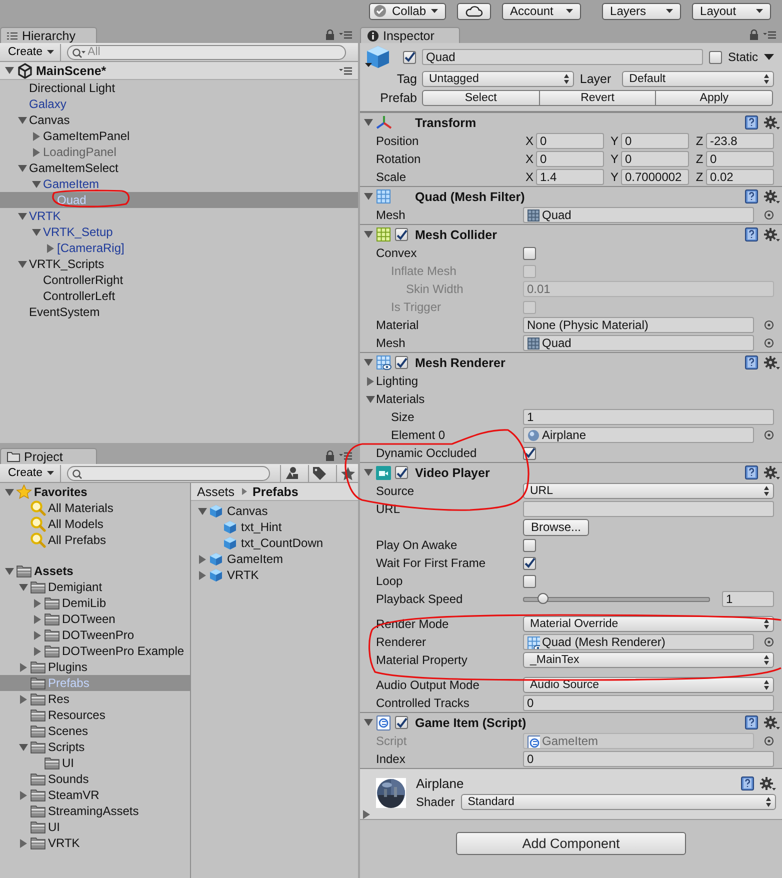 Image resolution: width=782 pixels, height=878 pixels. What do you see at coordinates (642, 11) in the screenshot?
I see `toolbar-dropdown: Layers` at bounding box center [642, 11].